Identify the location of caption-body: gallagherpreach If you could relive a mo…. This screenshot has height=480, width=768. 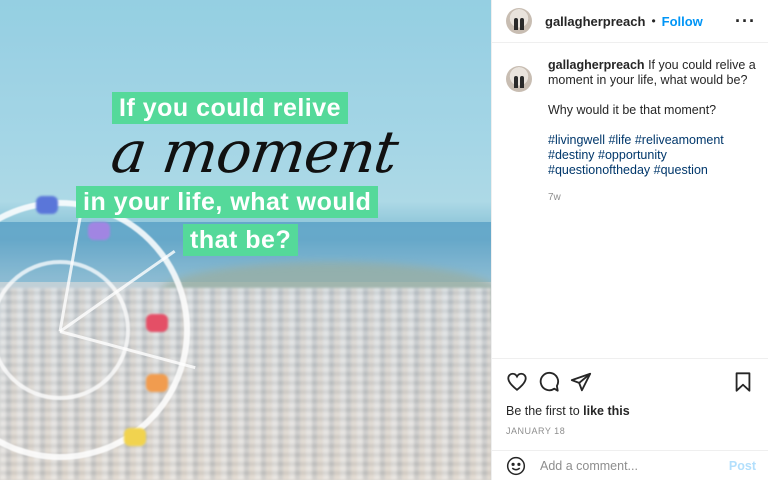
(652, 131).